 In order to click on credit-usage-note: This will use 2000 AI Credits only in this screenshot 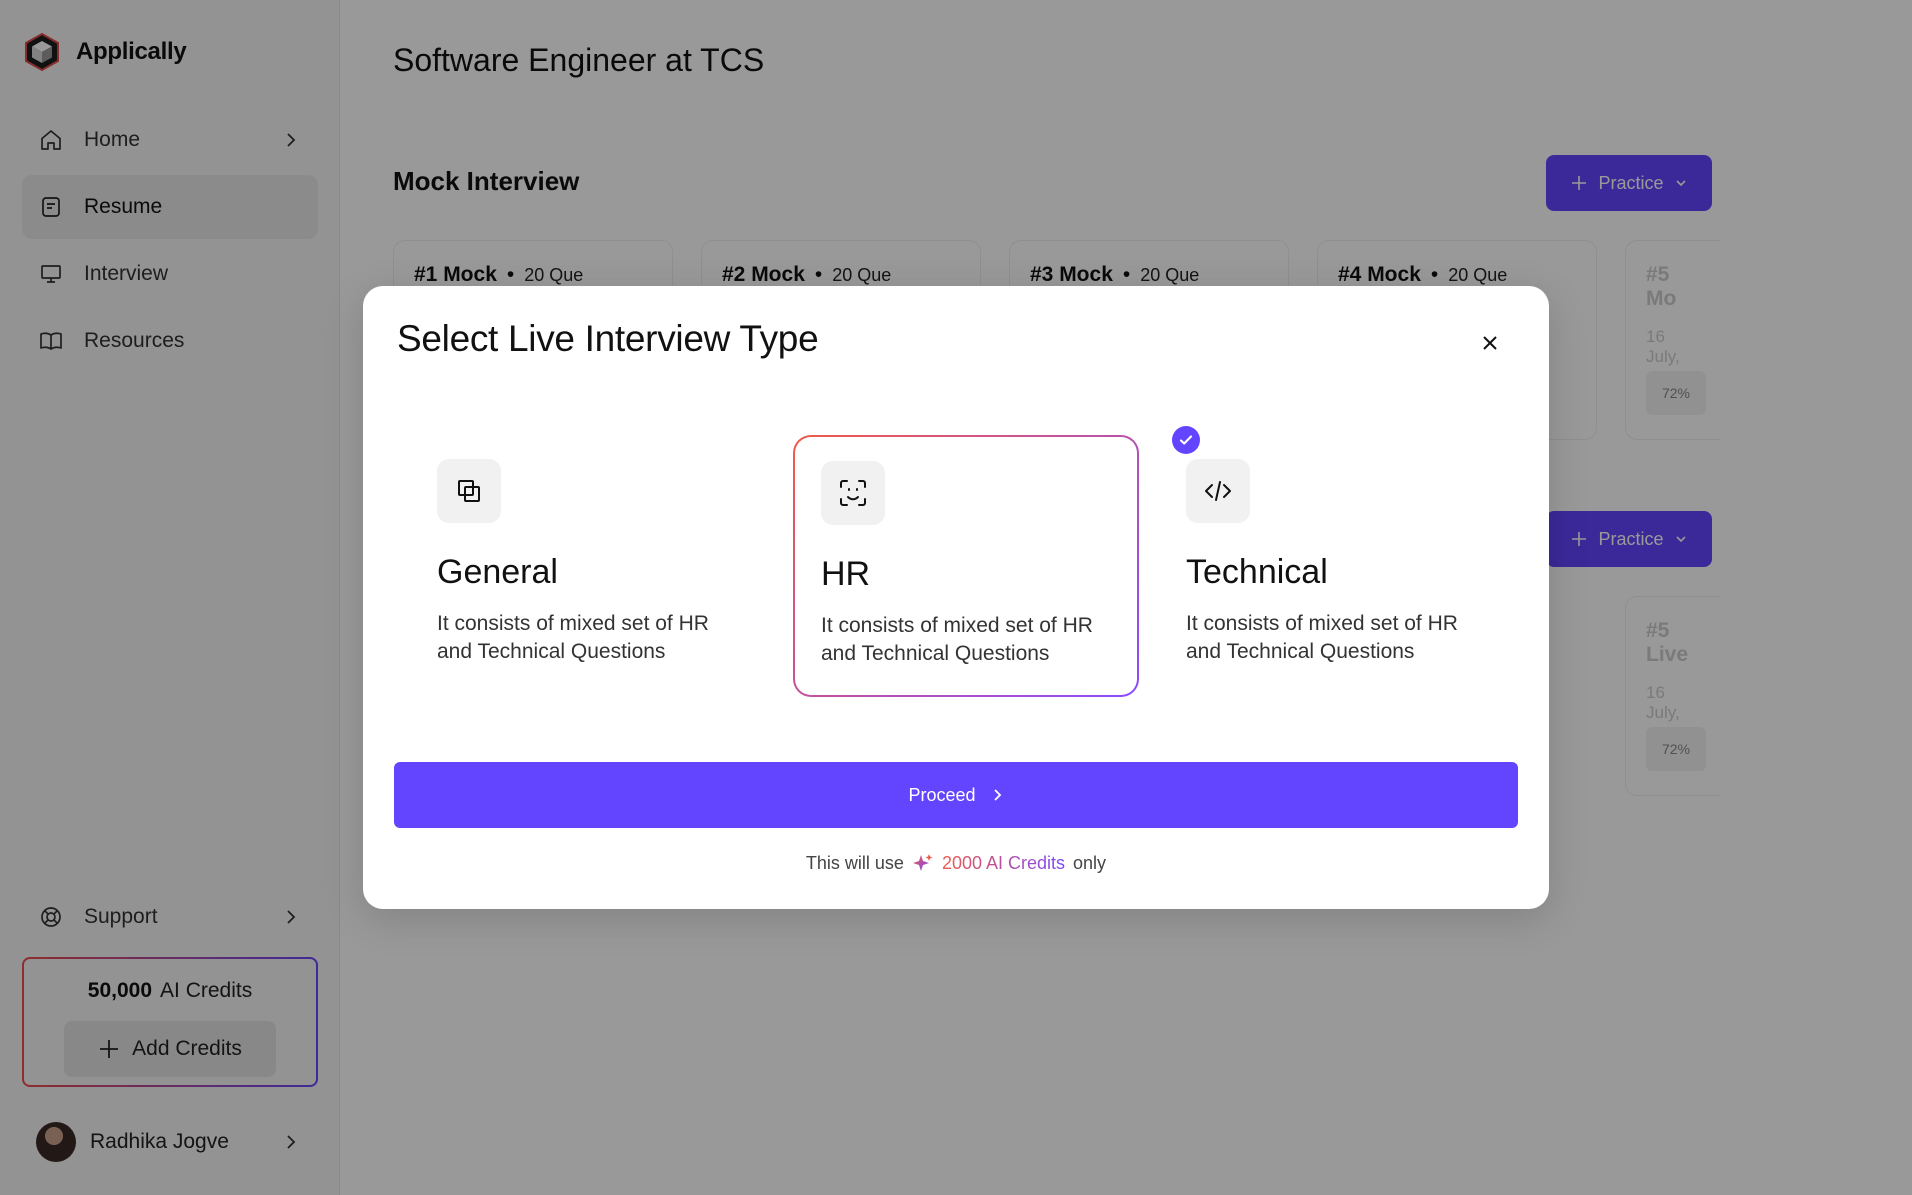, I will do `click(956, 863)`.